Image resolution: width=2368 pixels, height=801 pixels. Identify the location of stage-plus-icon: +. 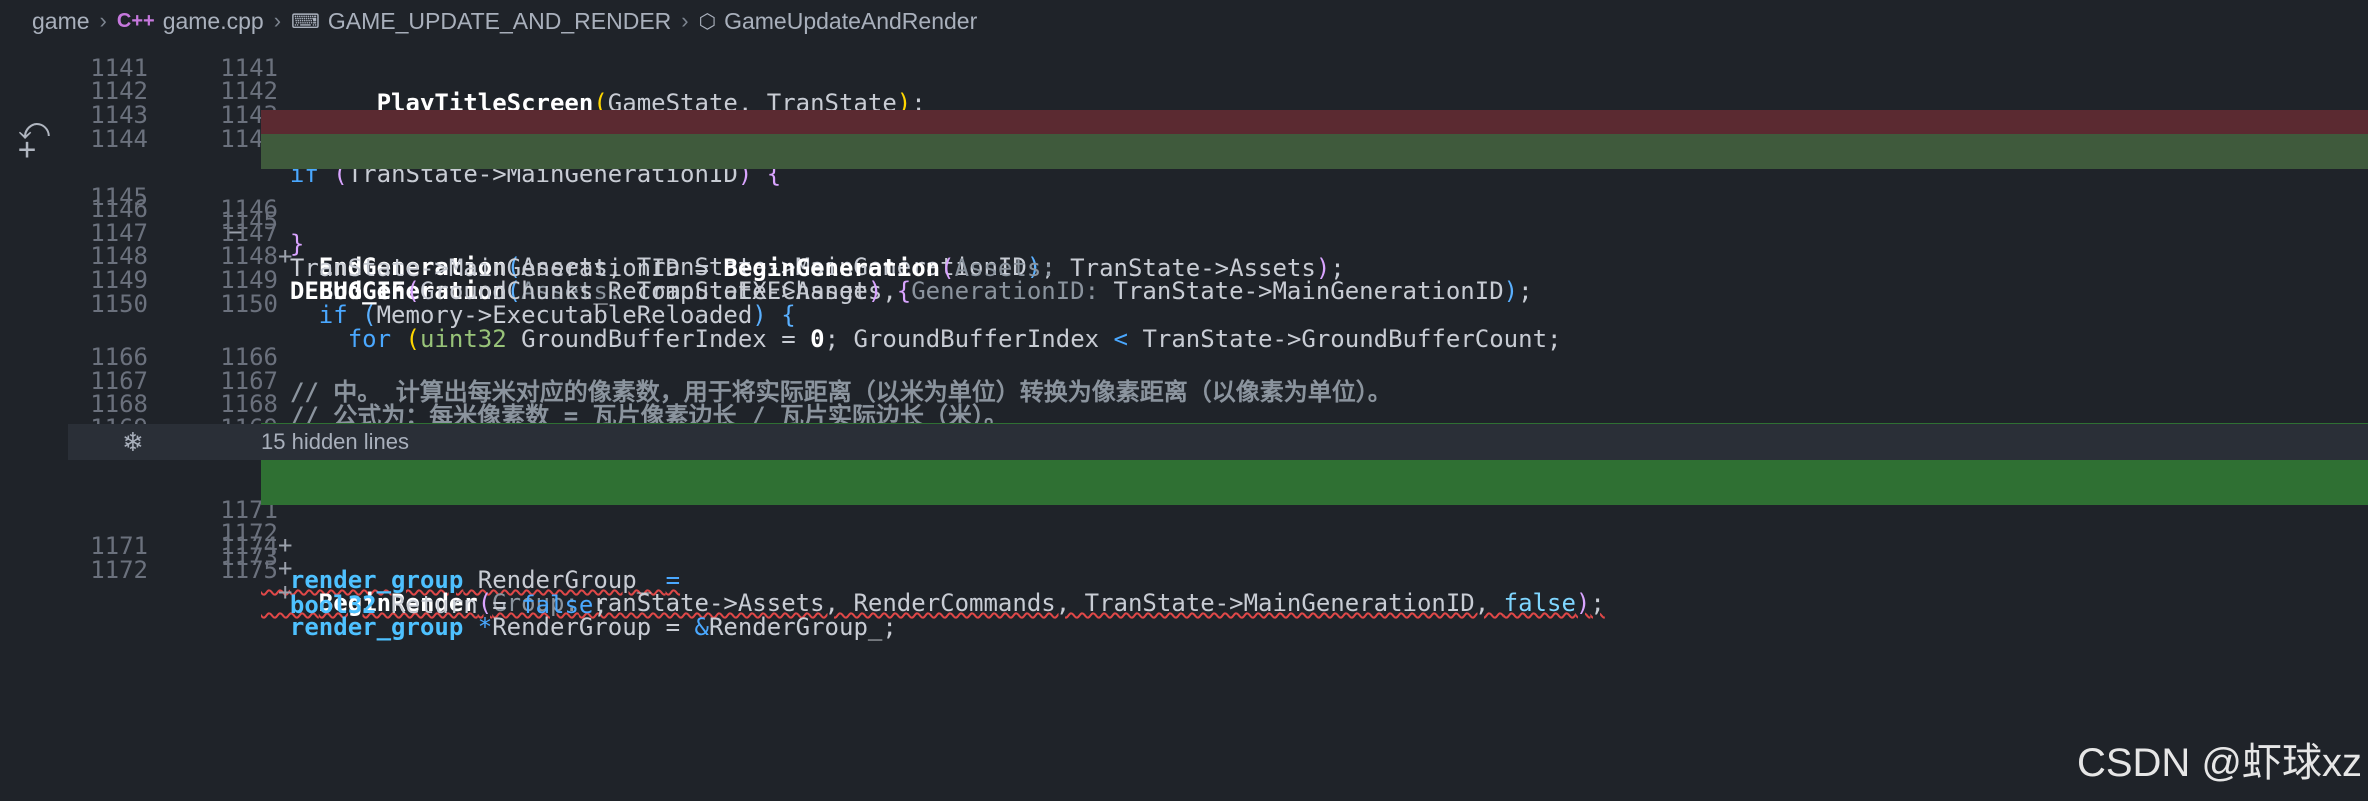
(27, 149).